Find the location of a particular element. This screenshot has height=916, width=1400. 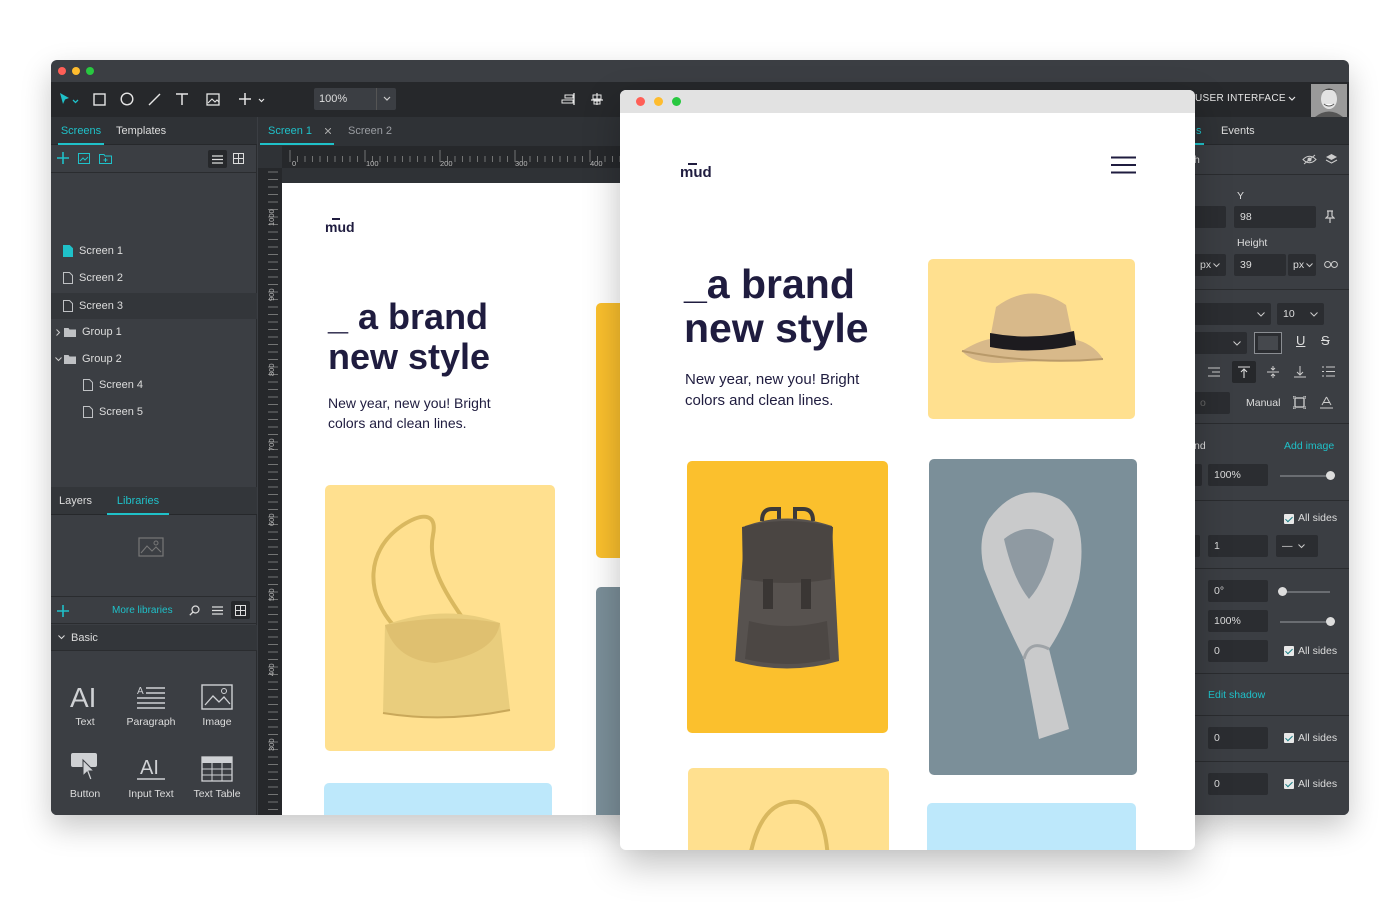

canvas-headline: _ a brand new style is located at coordinates (409, 336).